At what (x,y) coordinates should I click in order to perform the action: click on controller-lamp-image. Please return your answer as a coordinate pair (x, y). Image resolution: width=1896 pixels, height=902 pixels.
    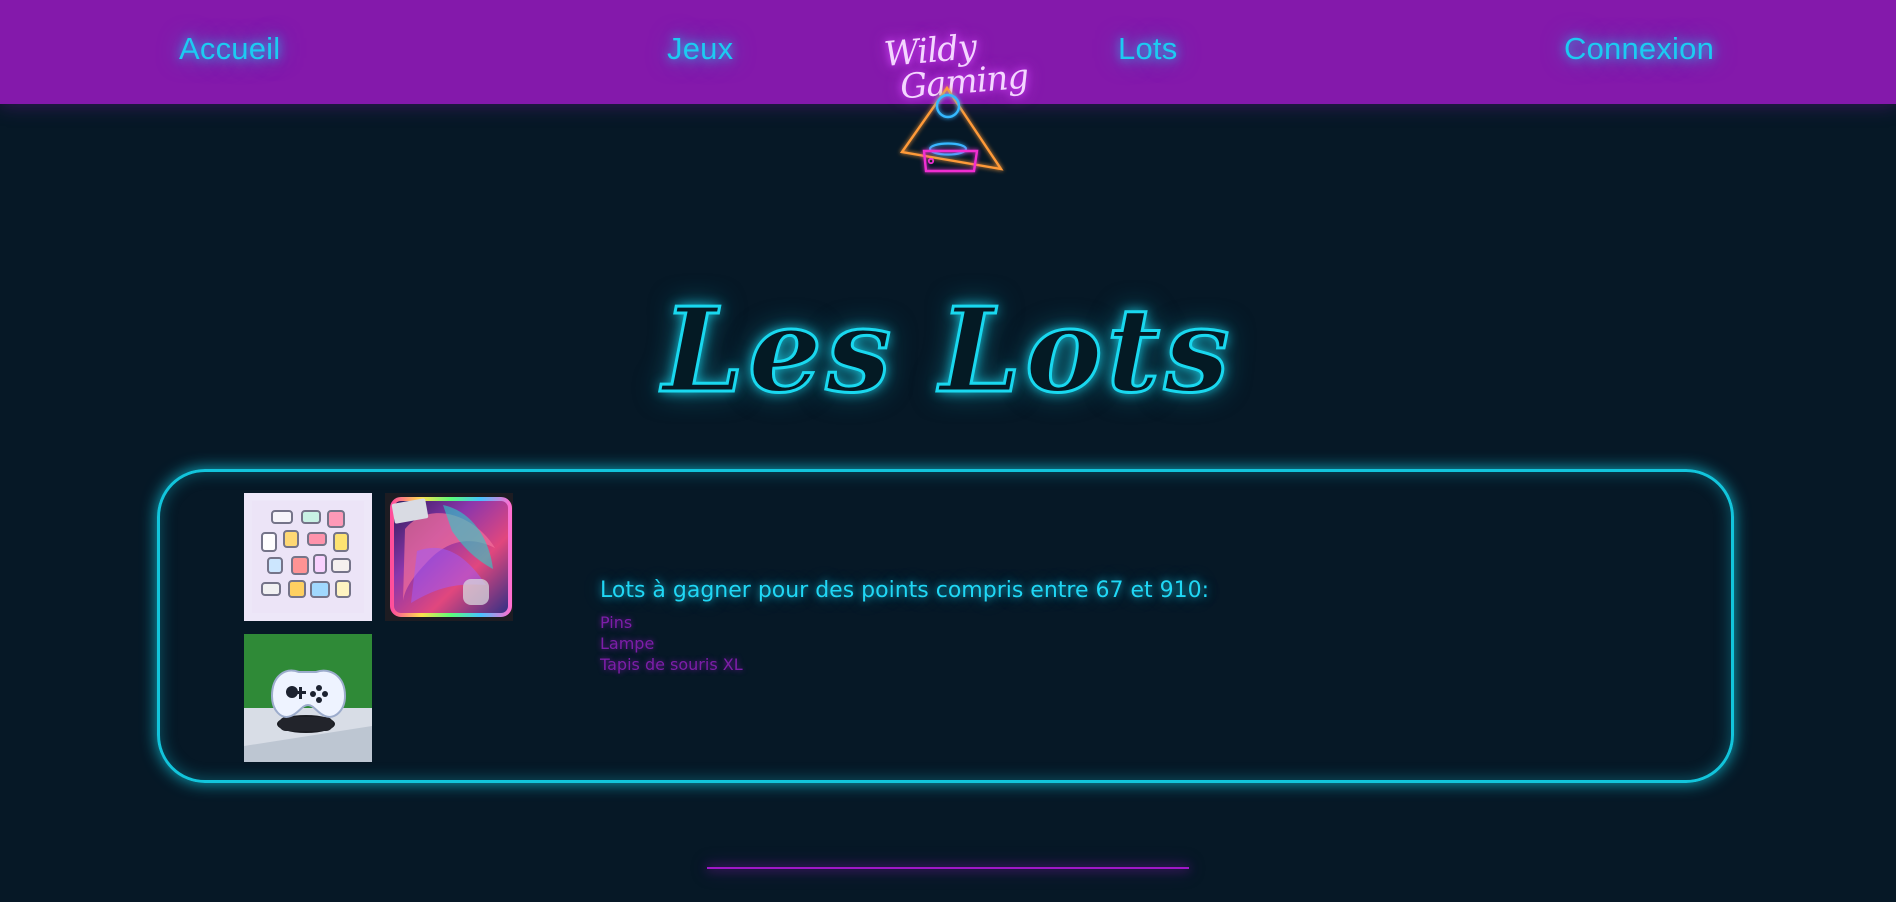
    Looking at the image, I should click on (308, 698).